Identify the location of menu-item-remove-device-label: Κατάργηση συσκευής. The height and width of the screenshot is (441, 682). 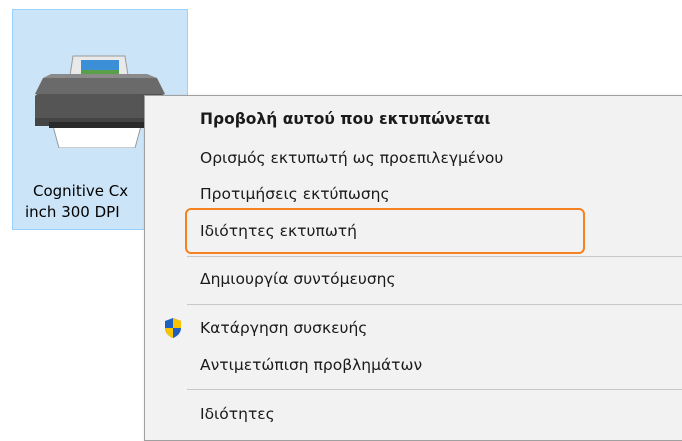
(284, 328).